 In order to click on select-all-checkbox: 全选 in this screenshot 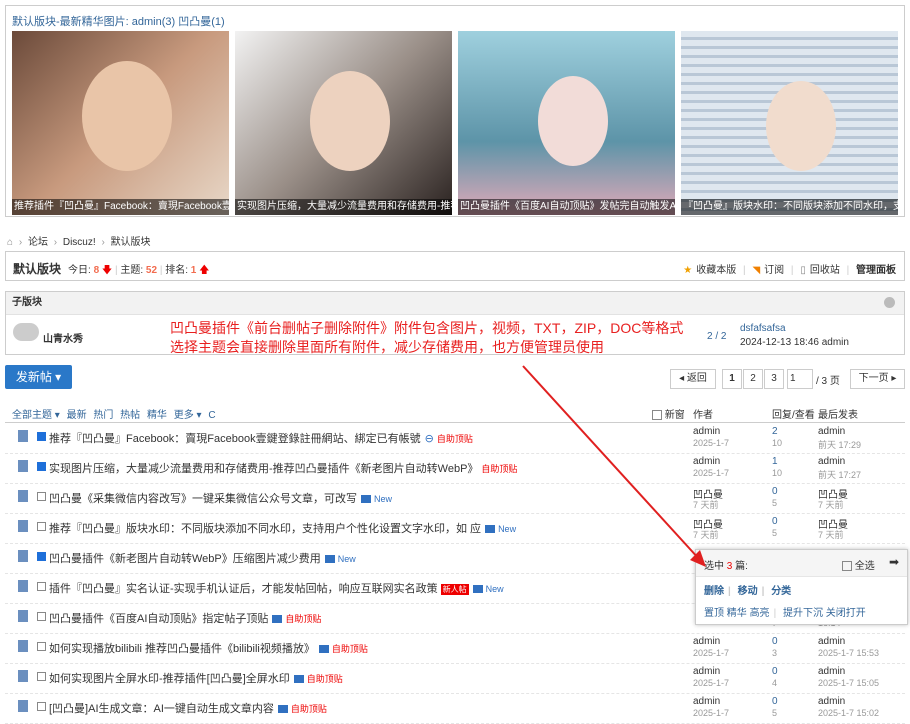, I will do `click(858, 564)`.